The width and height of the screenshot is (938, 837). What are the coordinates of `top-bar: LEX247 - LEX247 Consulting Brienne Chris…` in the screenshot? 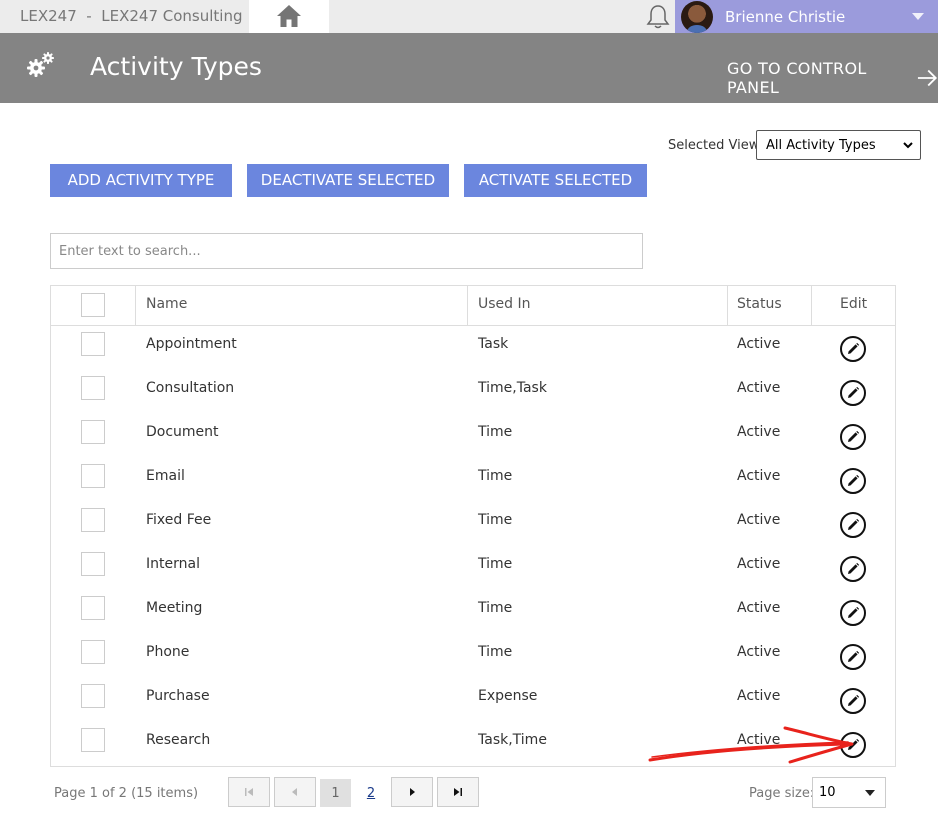 It's located at (469, 16).